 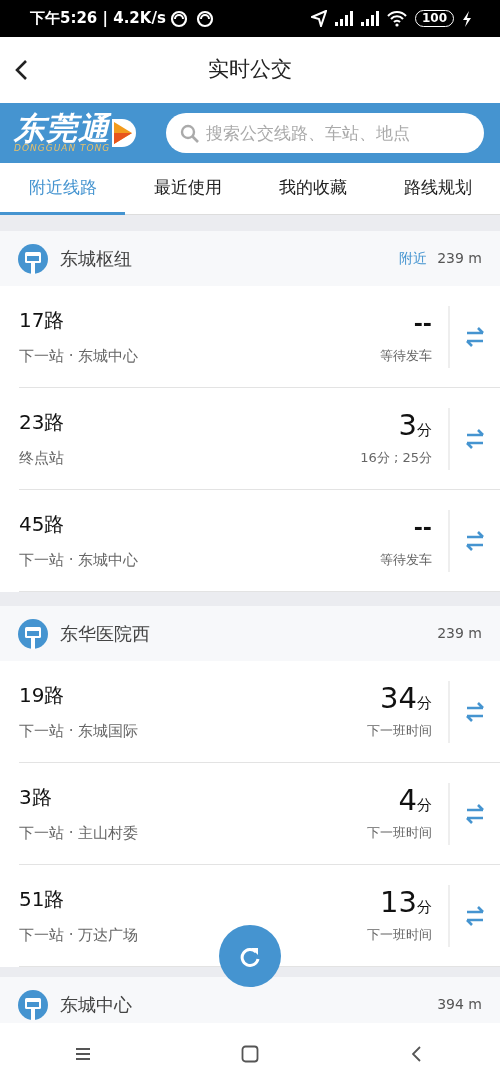 I want to click on home-icon, so click(x=250, y=1053).